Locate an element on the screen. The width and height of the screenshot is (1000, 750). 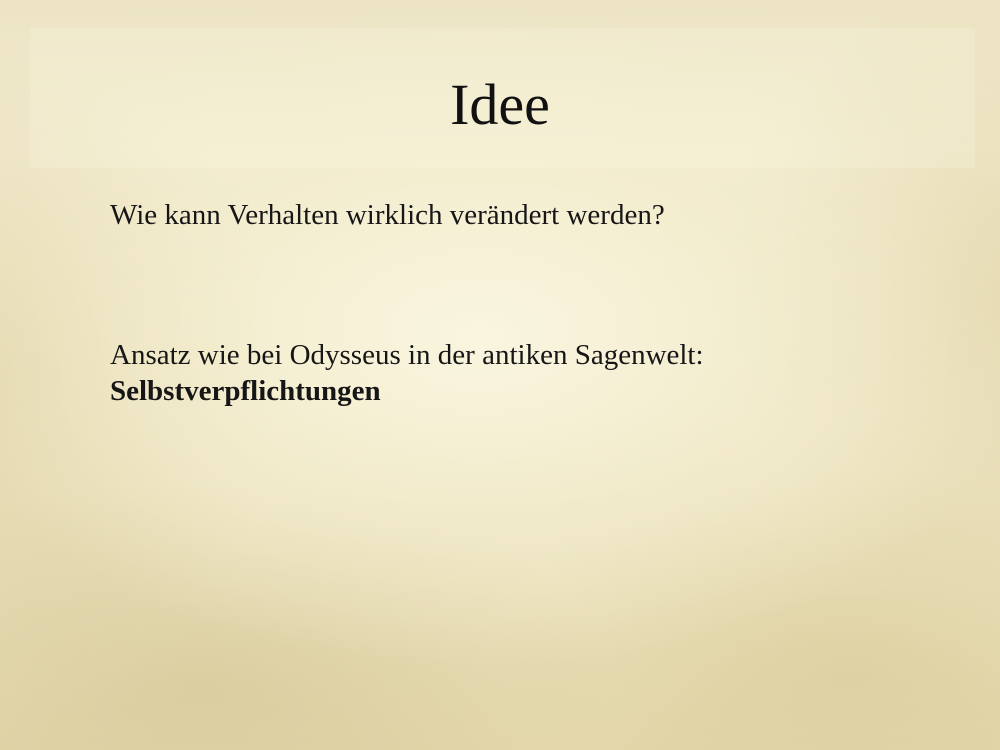
approach-emphasis: Selbstverpflichtungen is located at coordinates (245, 391).